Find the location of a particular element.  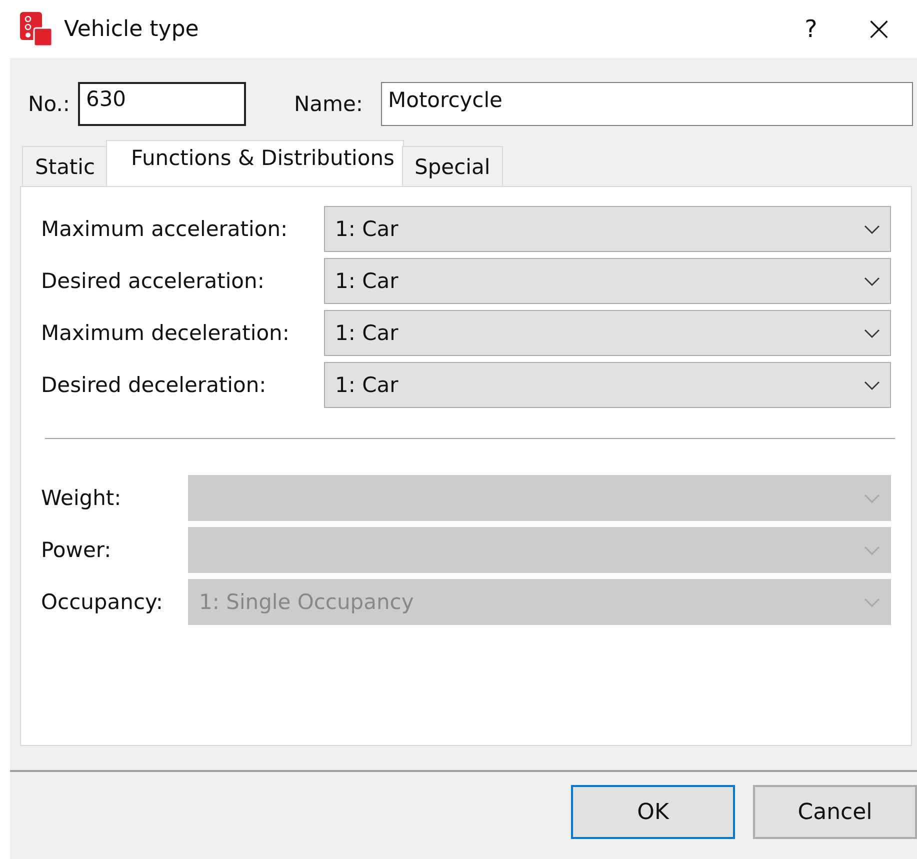

field-label: Maximum acceleration: is located at coordinates (165, 229).